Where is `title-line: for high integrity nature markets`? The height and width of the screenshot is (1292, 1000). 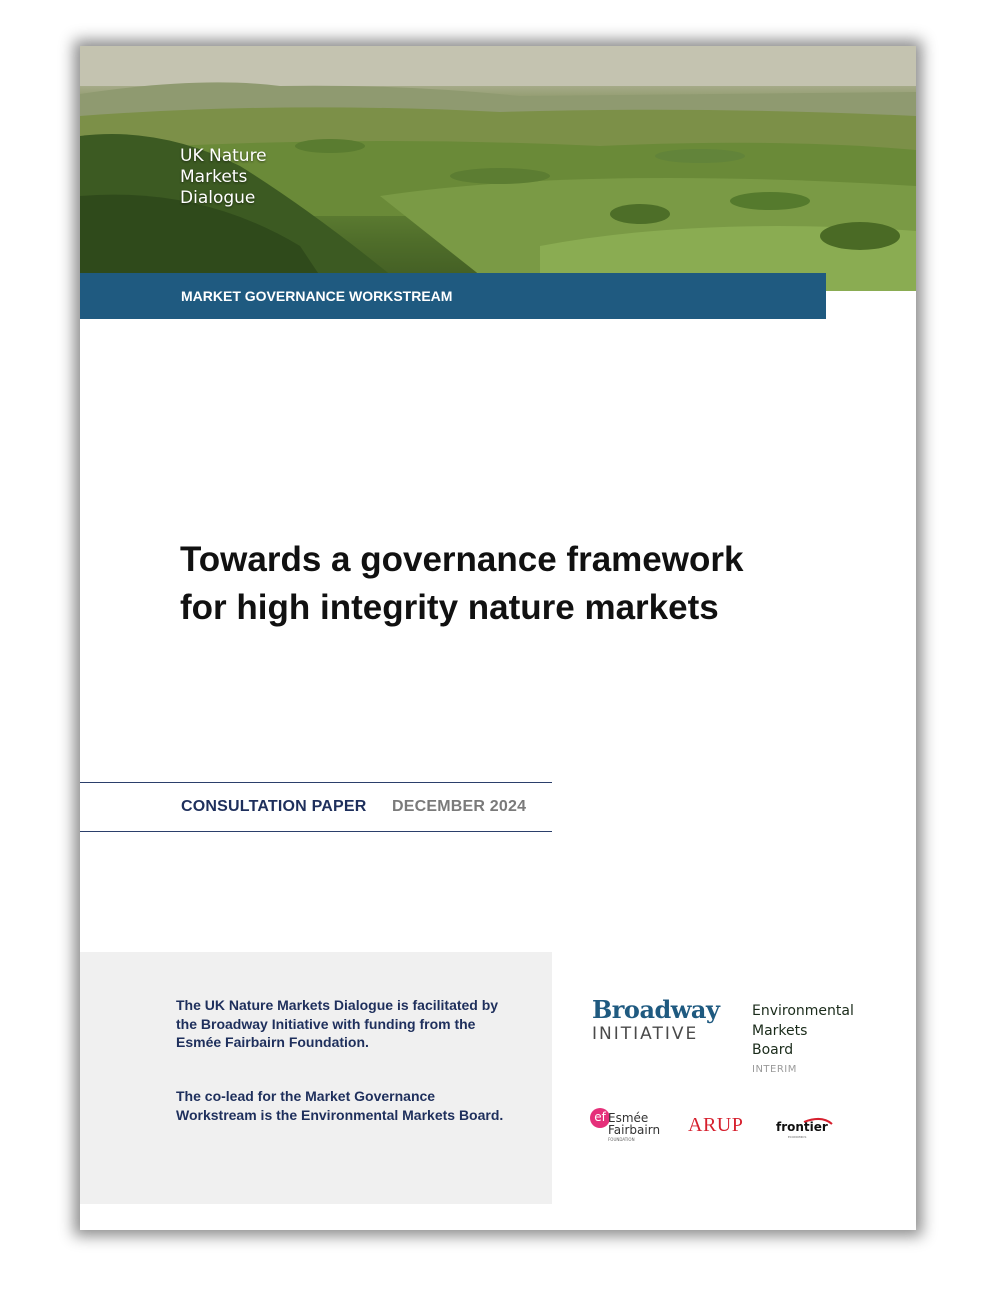 title-line: for high integrity nature markets is located at coordinates (449, 607).